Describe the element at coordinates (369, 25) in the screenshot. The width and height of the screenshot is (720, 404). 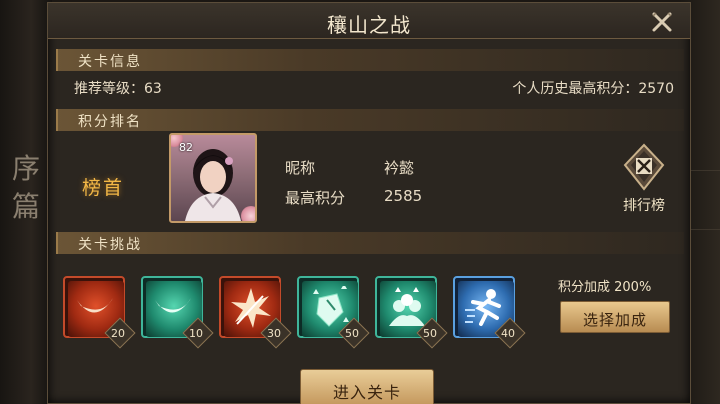
I see `dialog-title: 穰山之战` at that location.